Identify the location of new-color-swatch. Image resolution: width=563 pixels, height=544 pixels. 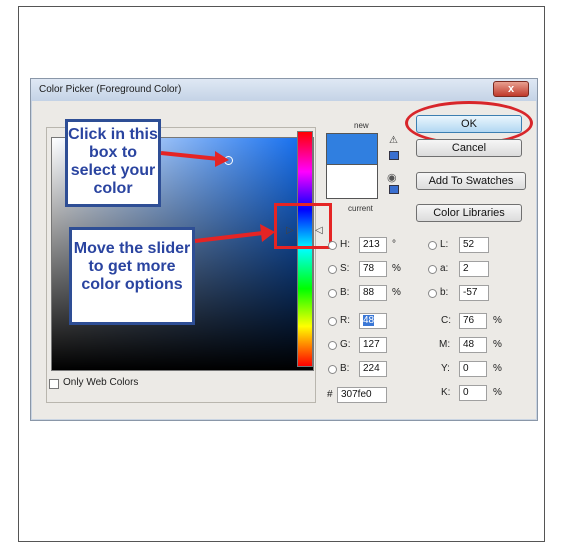
(352, 149).